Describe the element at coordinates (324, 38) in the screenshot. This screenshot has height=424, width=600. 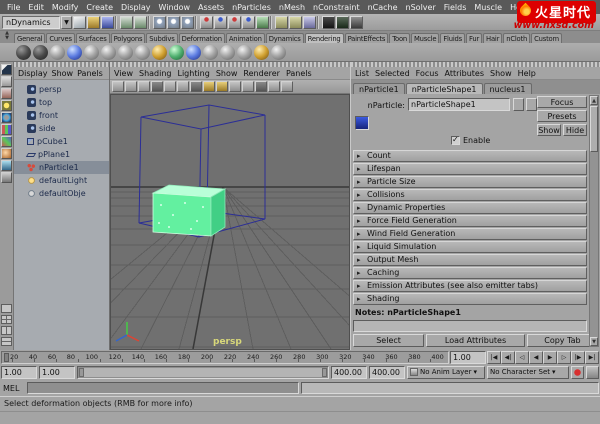
I see `shelf-tab: Rendering` at that location.